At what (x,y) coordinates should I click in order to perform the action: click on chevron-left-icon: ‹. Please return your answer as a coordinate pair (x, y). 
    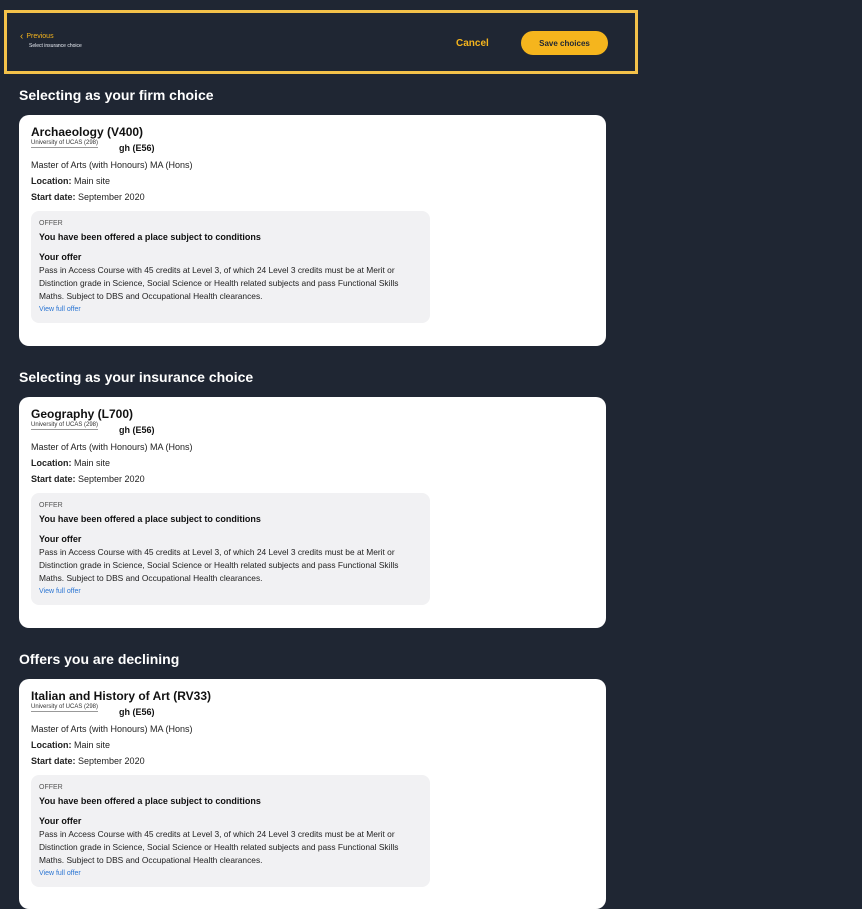
    Looking at the image, I should click on (22, 36).